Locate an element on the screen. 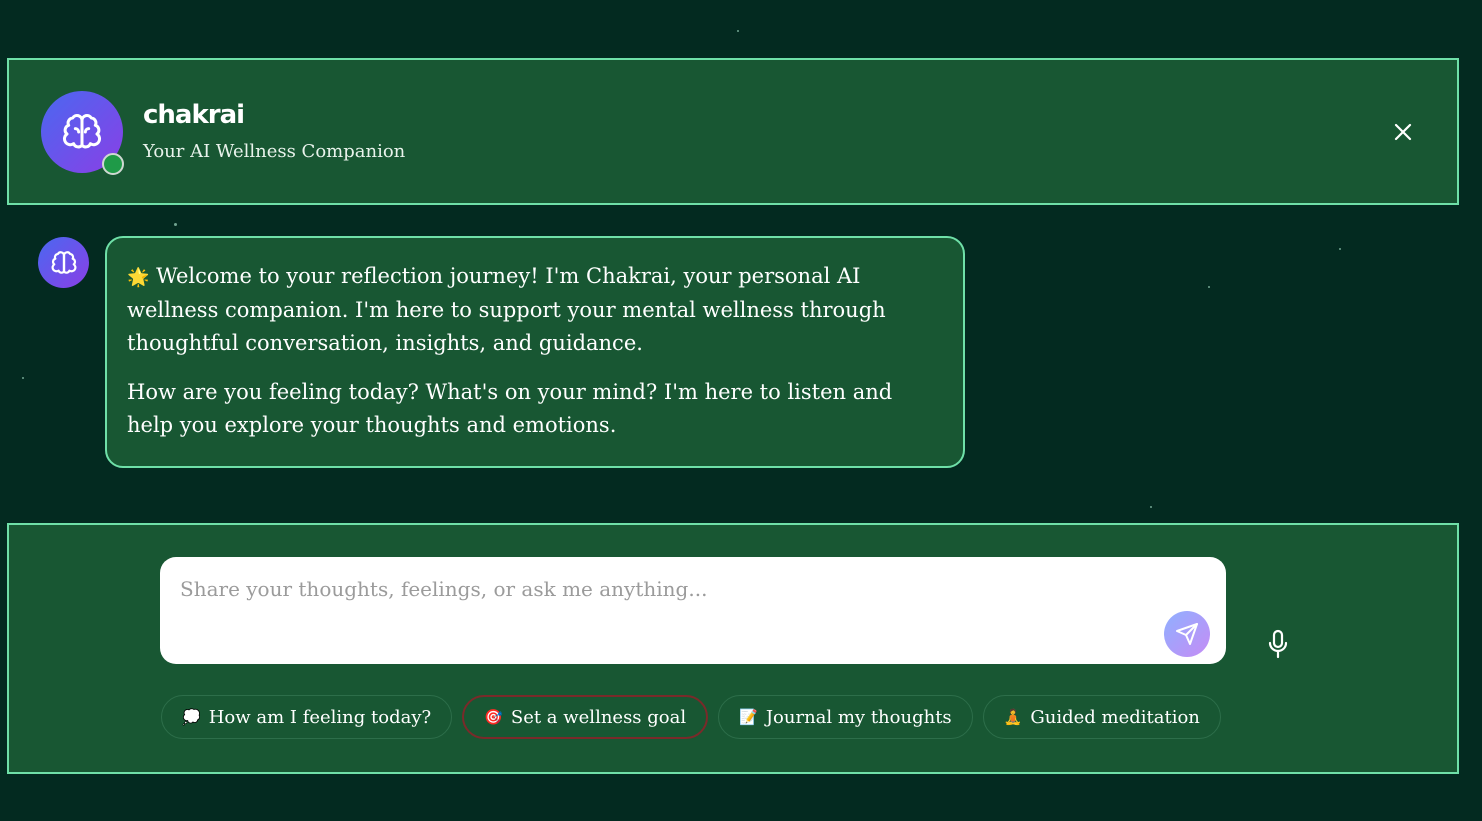  microphone-button is located at coordinates (1278, 644).